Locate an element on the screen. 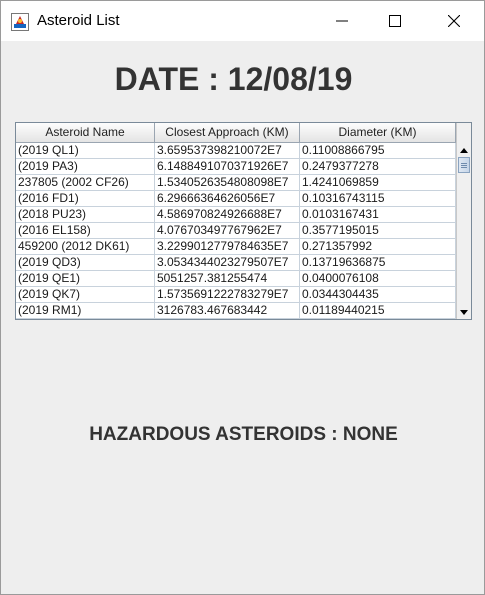 The height and width of the screenshot is (595, 485). maximize-icon is located at coordinates (395, 21).